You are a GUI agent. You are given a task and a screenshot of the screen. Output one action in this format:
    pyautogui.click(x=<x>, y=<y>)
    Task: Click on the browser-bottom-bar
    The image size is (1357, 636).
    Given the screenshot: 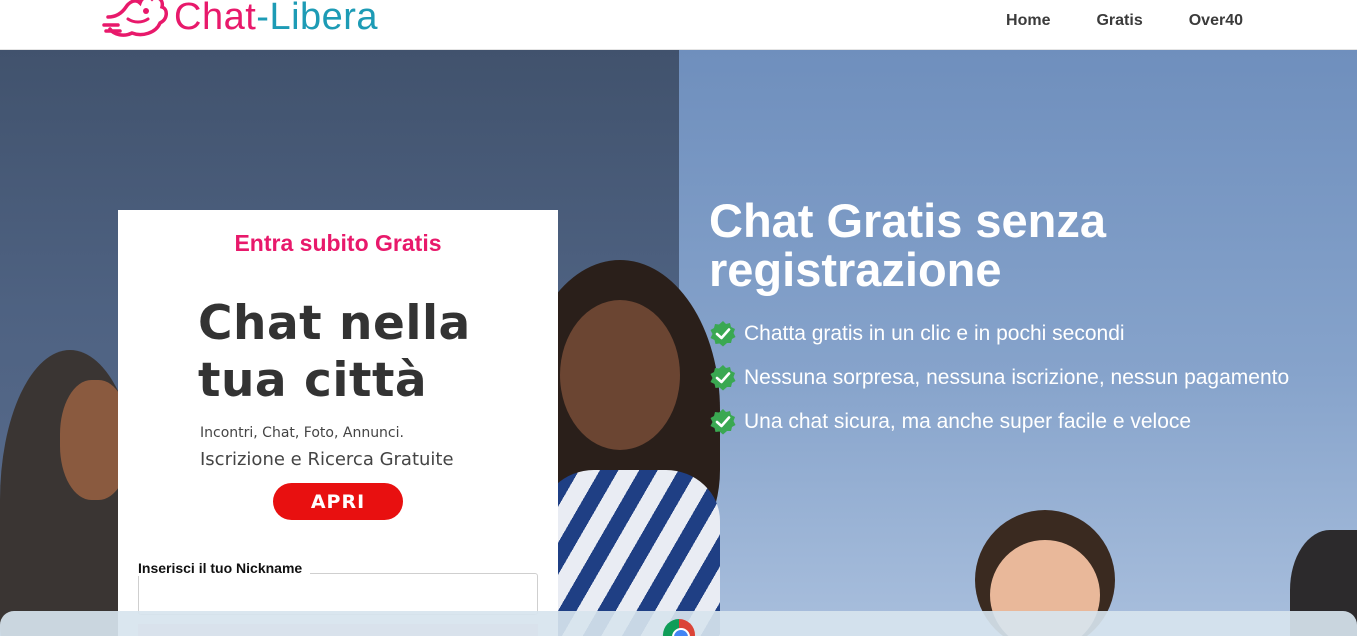 What is the action you would take?
    pyautogui.click(x=678, y=623)
    